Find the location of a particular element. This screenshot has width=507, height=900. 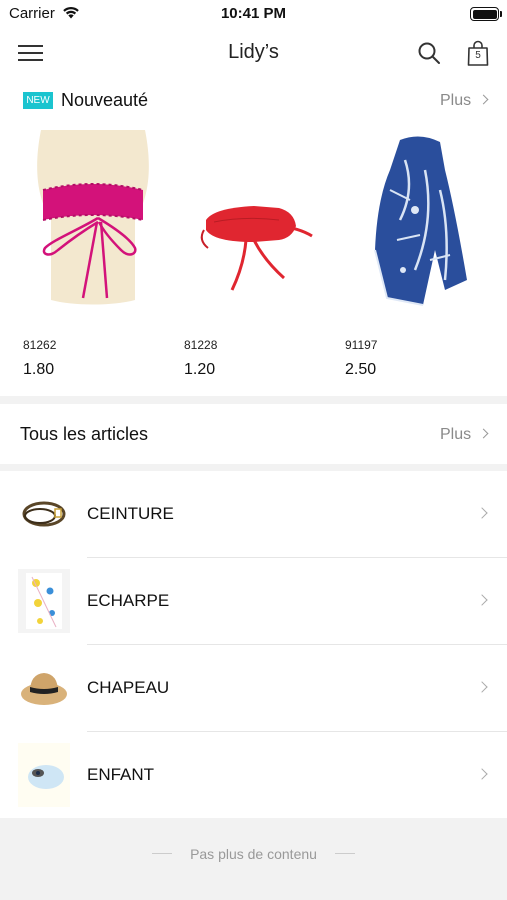

product-image-pink-belt is located at coordinates (100, 228).